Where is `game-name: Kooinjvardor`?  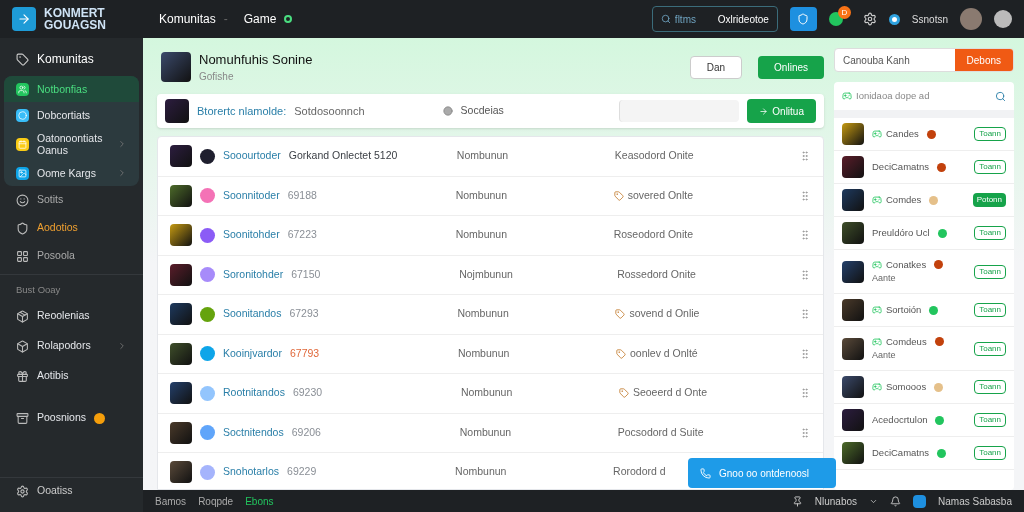 game-name: Kooinjvardor is located at coordinates (252, 353).